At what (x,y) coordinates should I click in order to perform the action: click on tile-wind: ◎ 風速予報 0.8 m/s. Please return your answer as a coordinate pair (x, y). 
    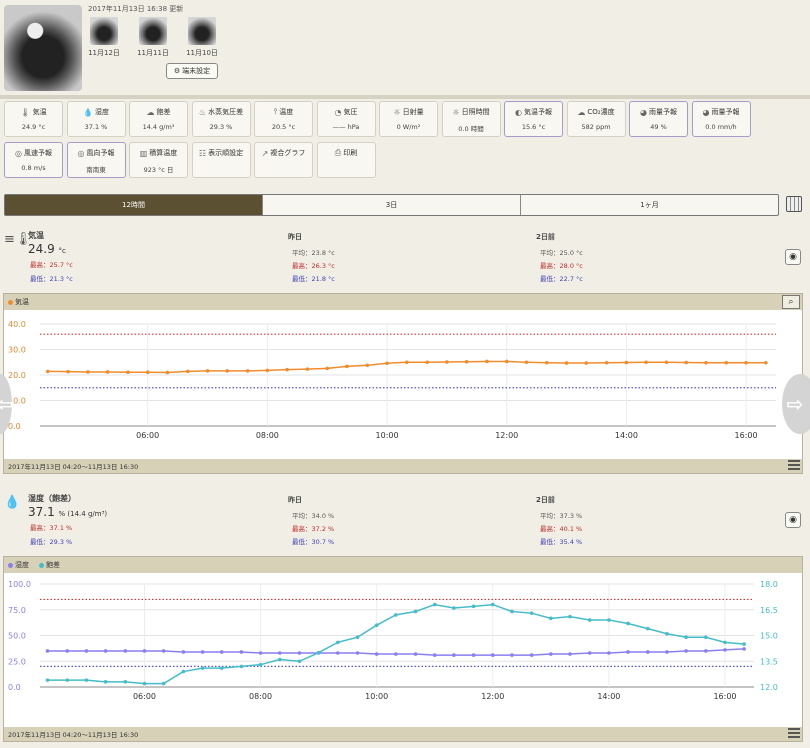
    Looking at the image, I should click on (33, 160).